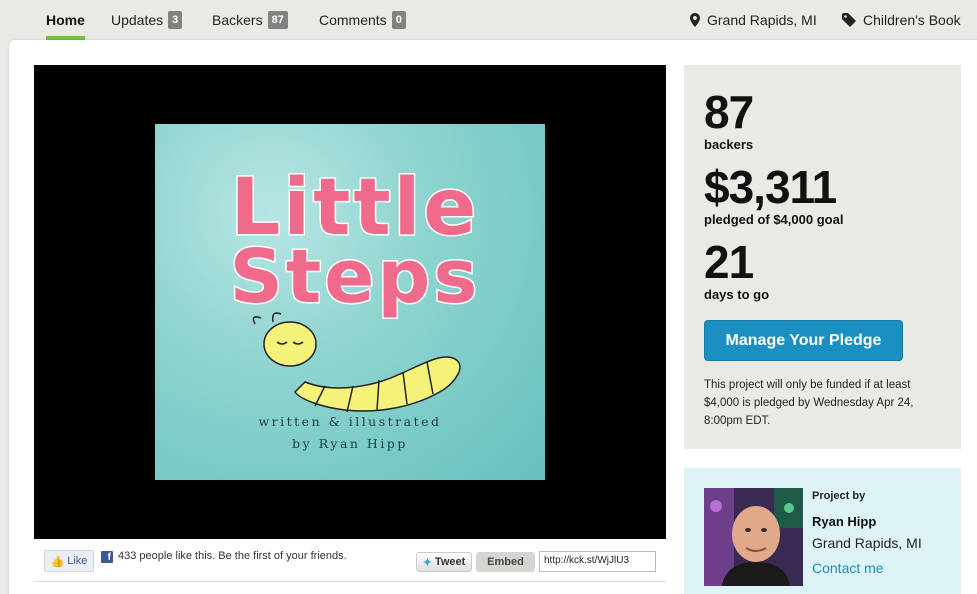  What do you see at coordinates (729, 144) in the screenshot?
I see `backers-label: backers` at bounding box center [729, 144].